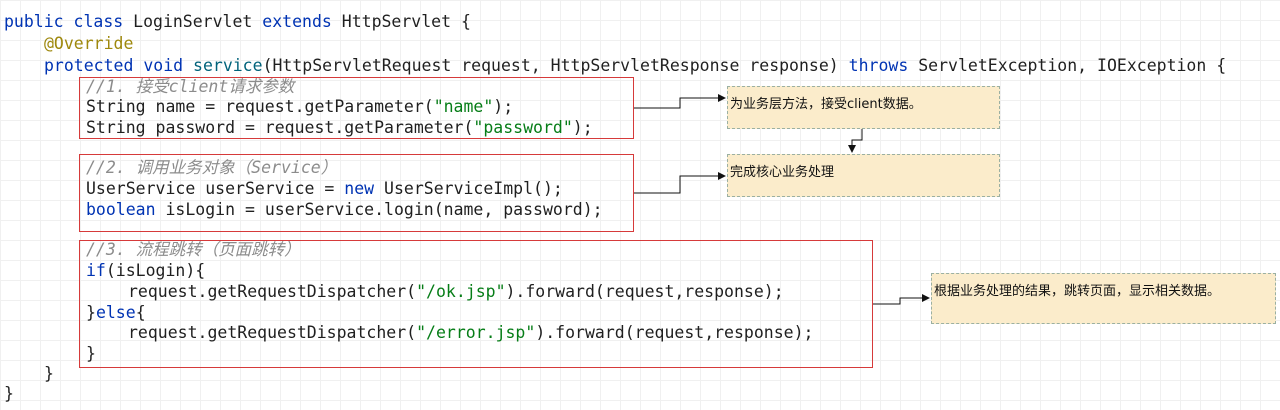  I want to click on arrow-note1-to-note2, so click(855, 141).